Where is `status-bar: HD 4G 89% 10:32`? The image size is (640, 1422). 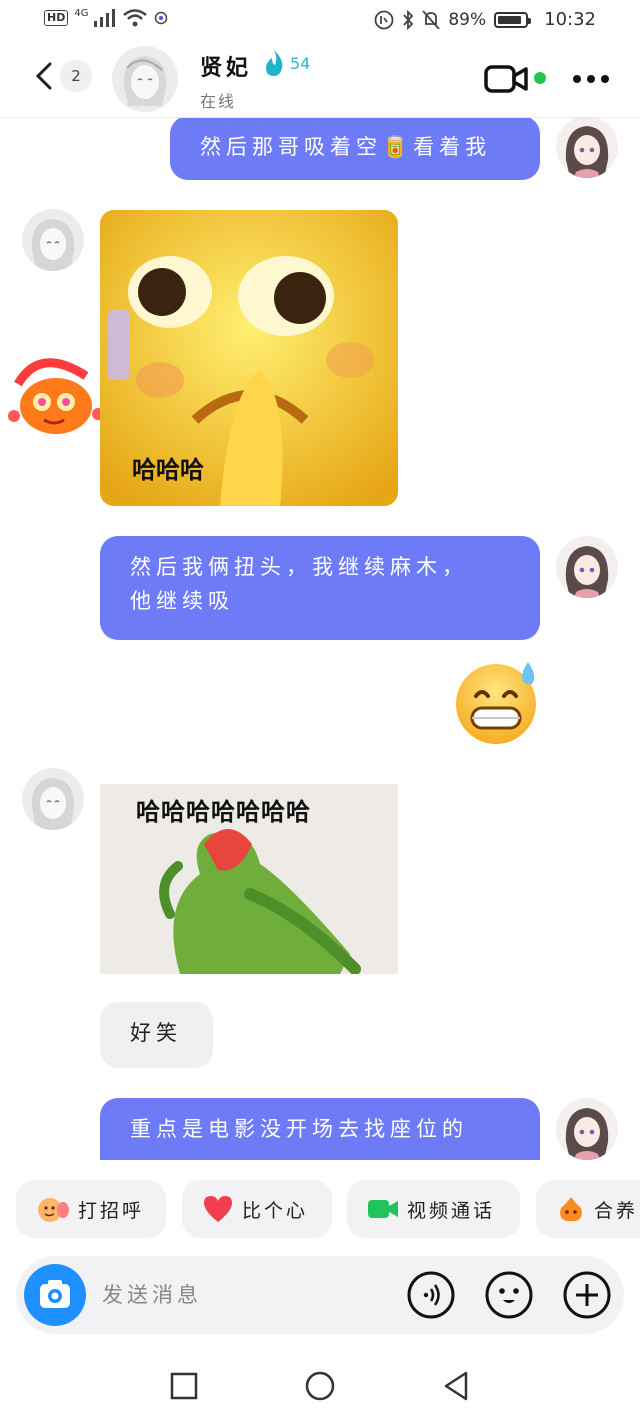 status-bar: HD 4G 89% 10:32 is located at coordinates (320, 20).